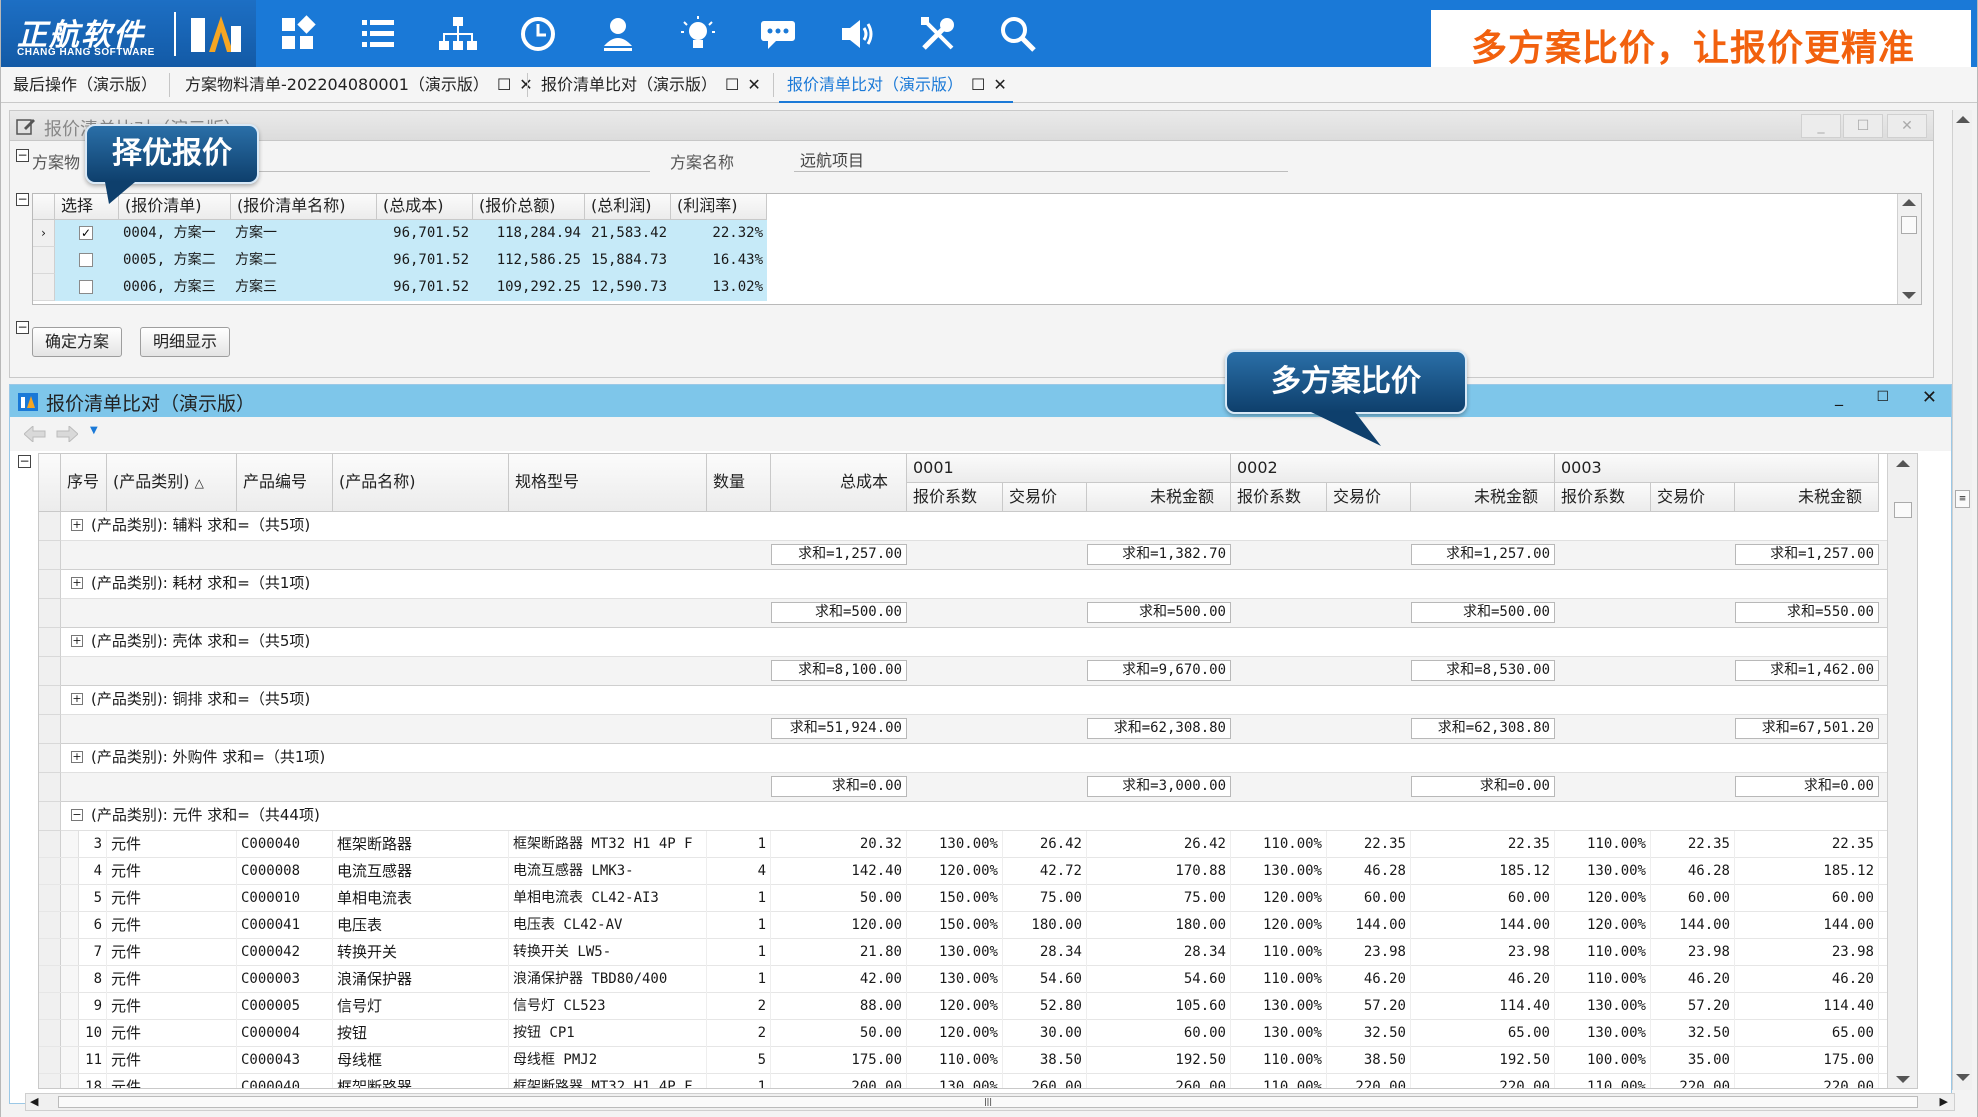 This screenshot has height=1117, width=1978. I want to click on minimize-button: _, so click(1821, 126).